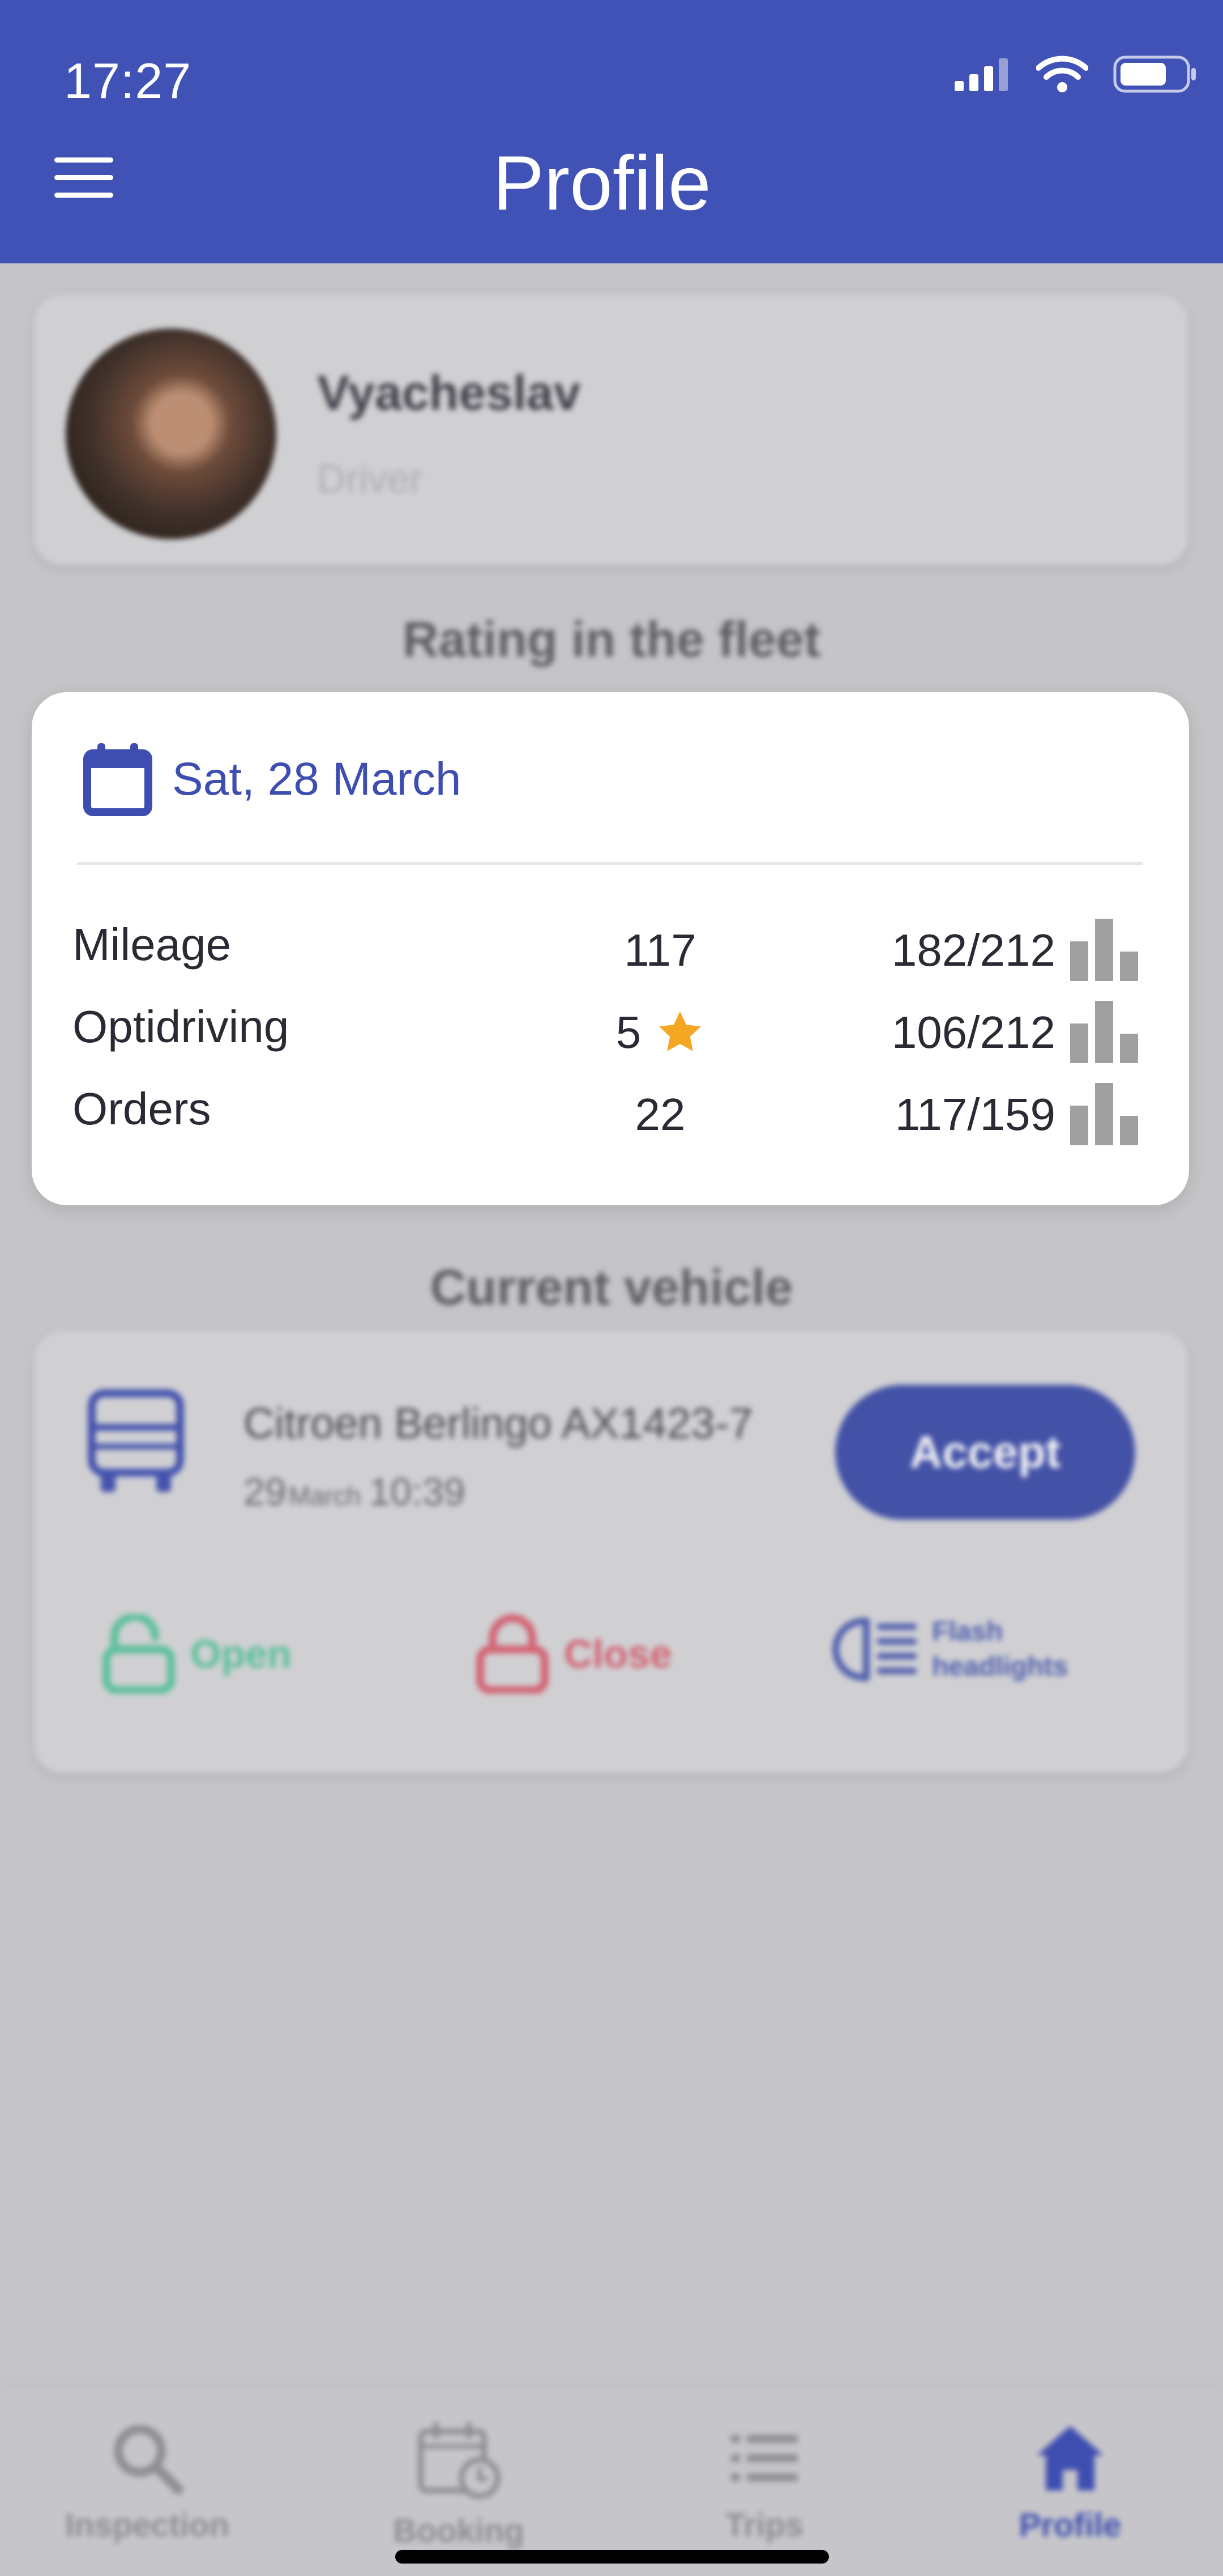 The height and width of the screenshot is (2576, 1223). What do you see at coordinates (680, 1031) in the screenshot?
I see `star-icon` at bounding box center [680, 1031].